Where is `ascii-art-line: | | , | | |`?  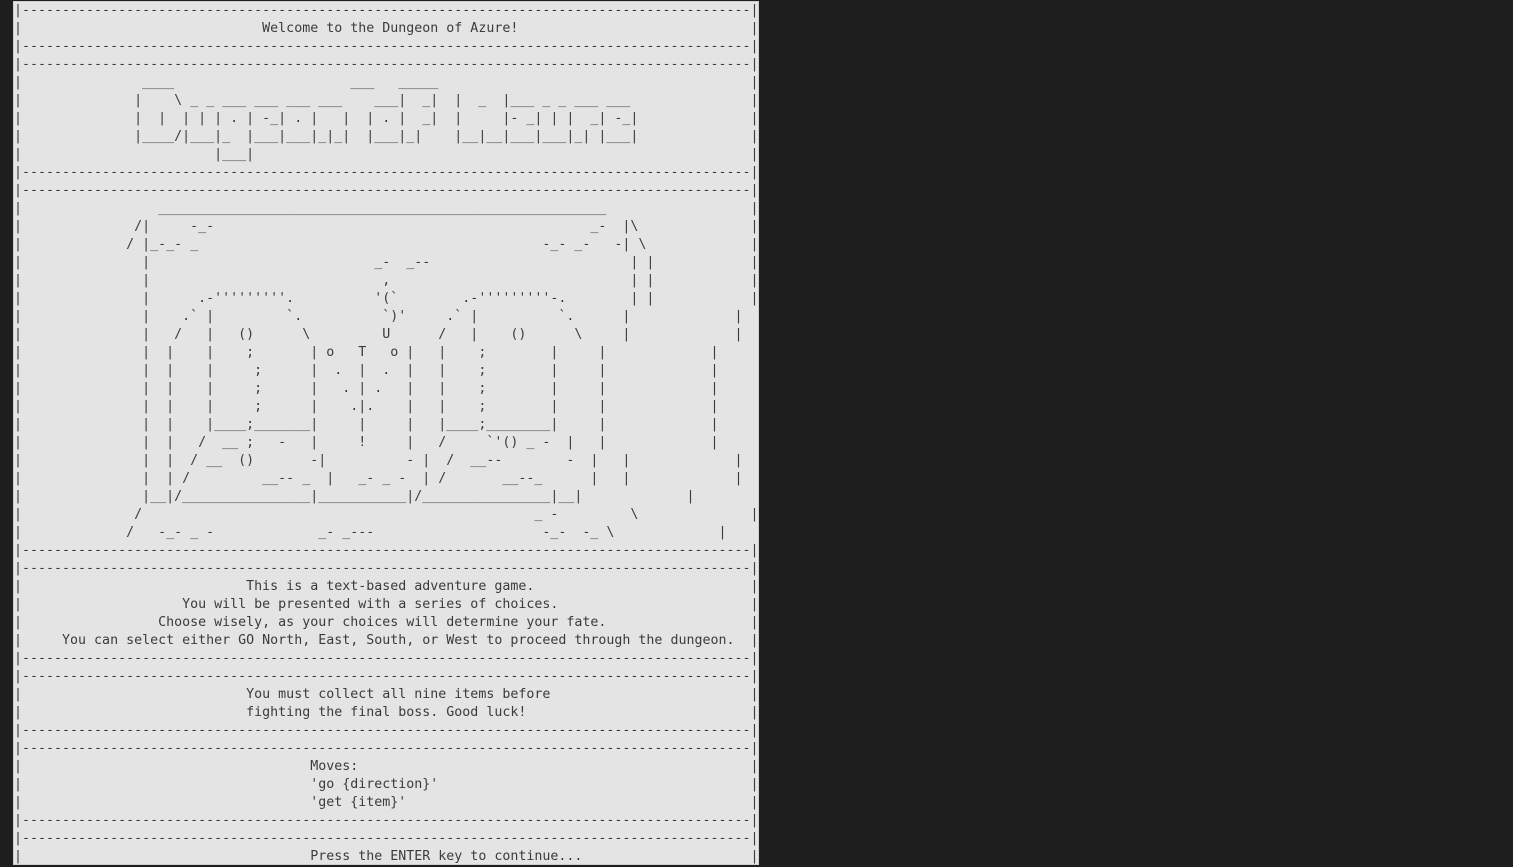
ascii-art-line: | | , | | | is located at coordinates (386, 280).